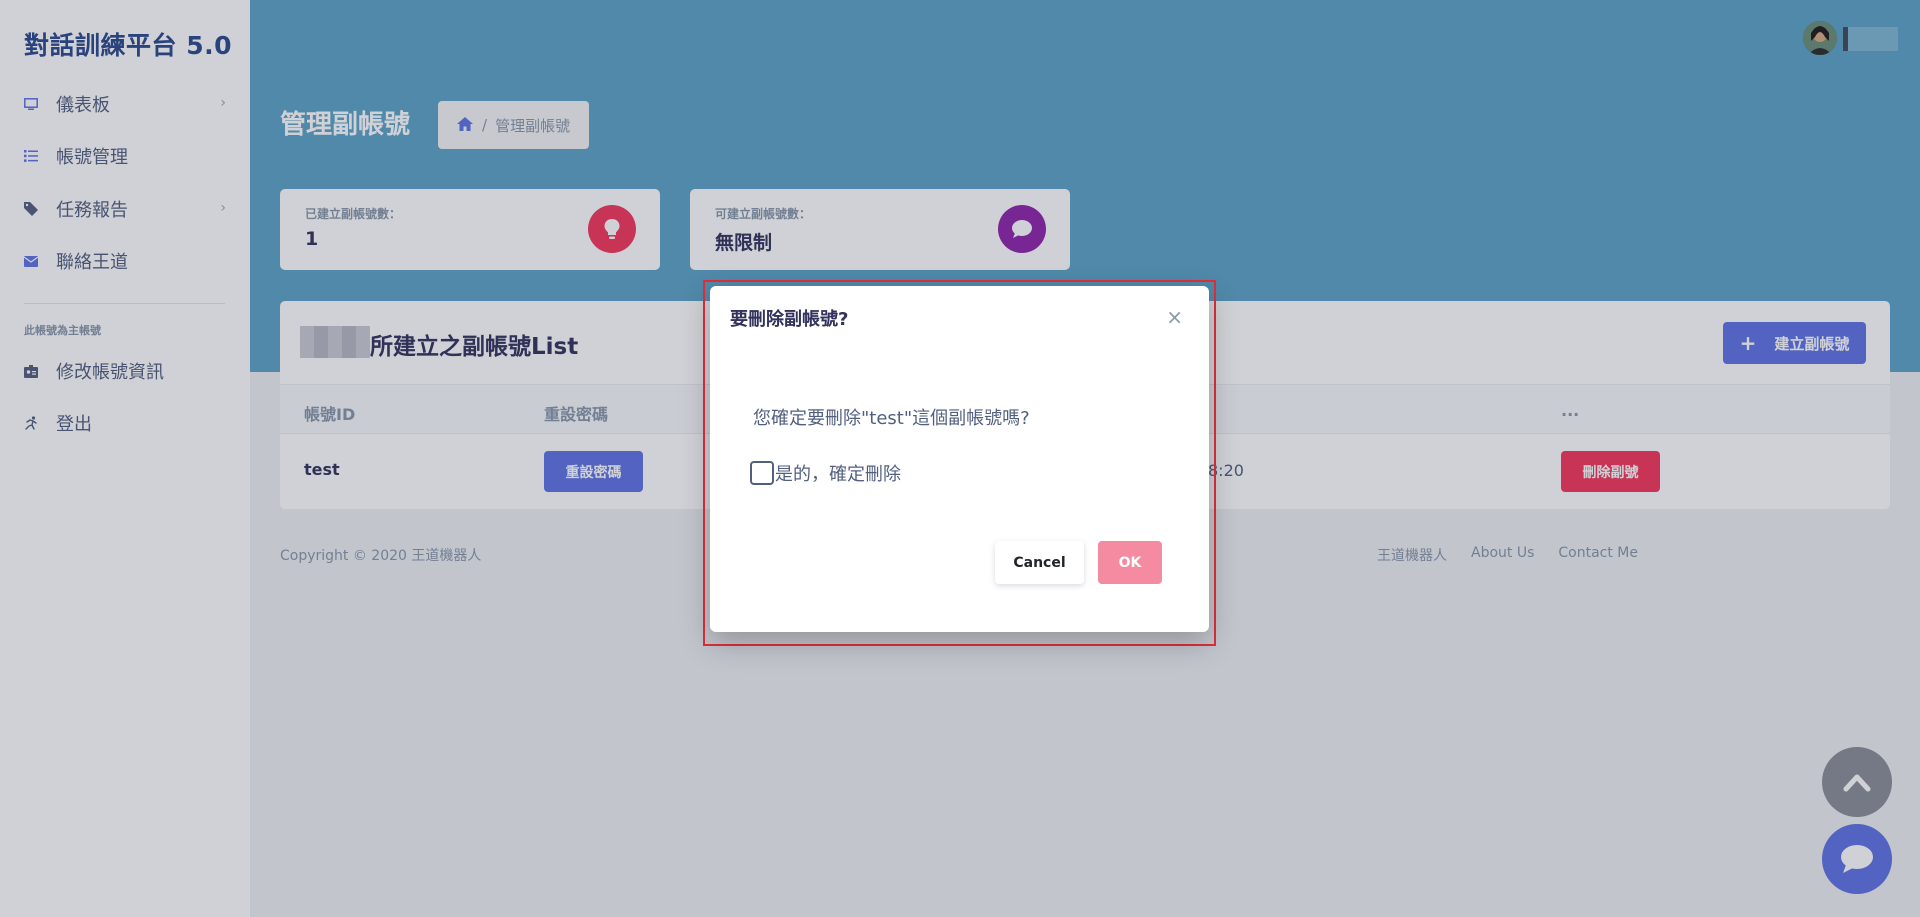  I want to click on confirm-delete-label: 是的，確定刪除, so click(838, 473).